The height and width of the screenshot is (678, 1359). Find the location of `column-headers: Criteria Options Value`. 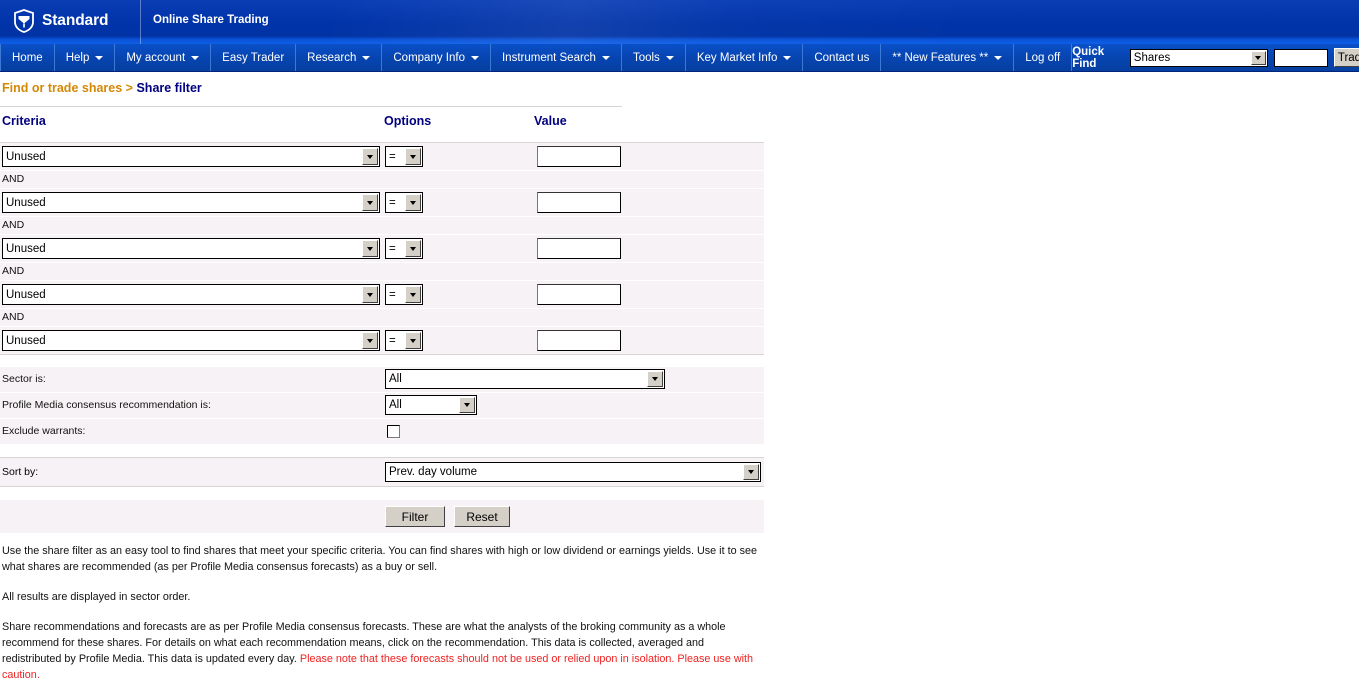

column-headers: Criteria Options Value is located at coordinates (382, 128).